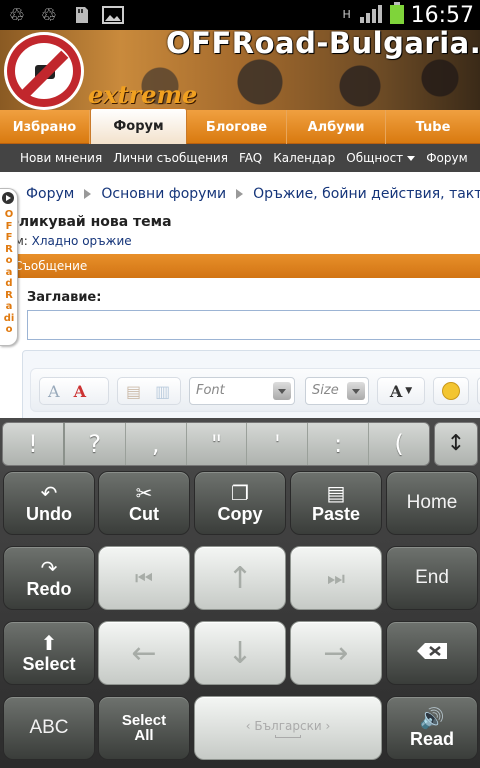  I want to click on scissors-icon: ✂, so click(144, 493).